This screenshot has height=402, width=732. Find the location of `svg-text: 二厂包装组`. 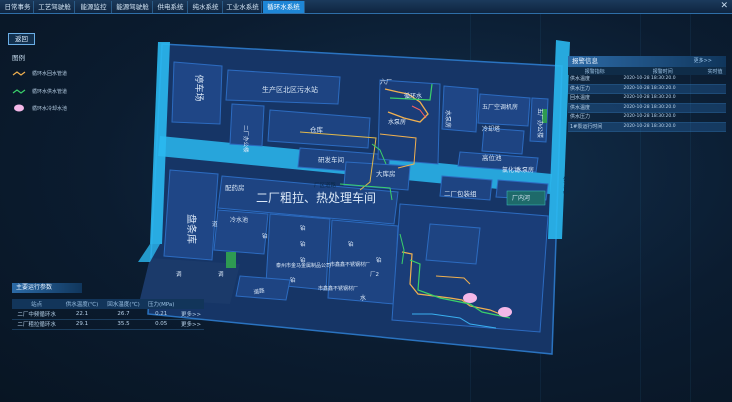

svg-text: 二厂包装组 is located at coordinates (460, 193).